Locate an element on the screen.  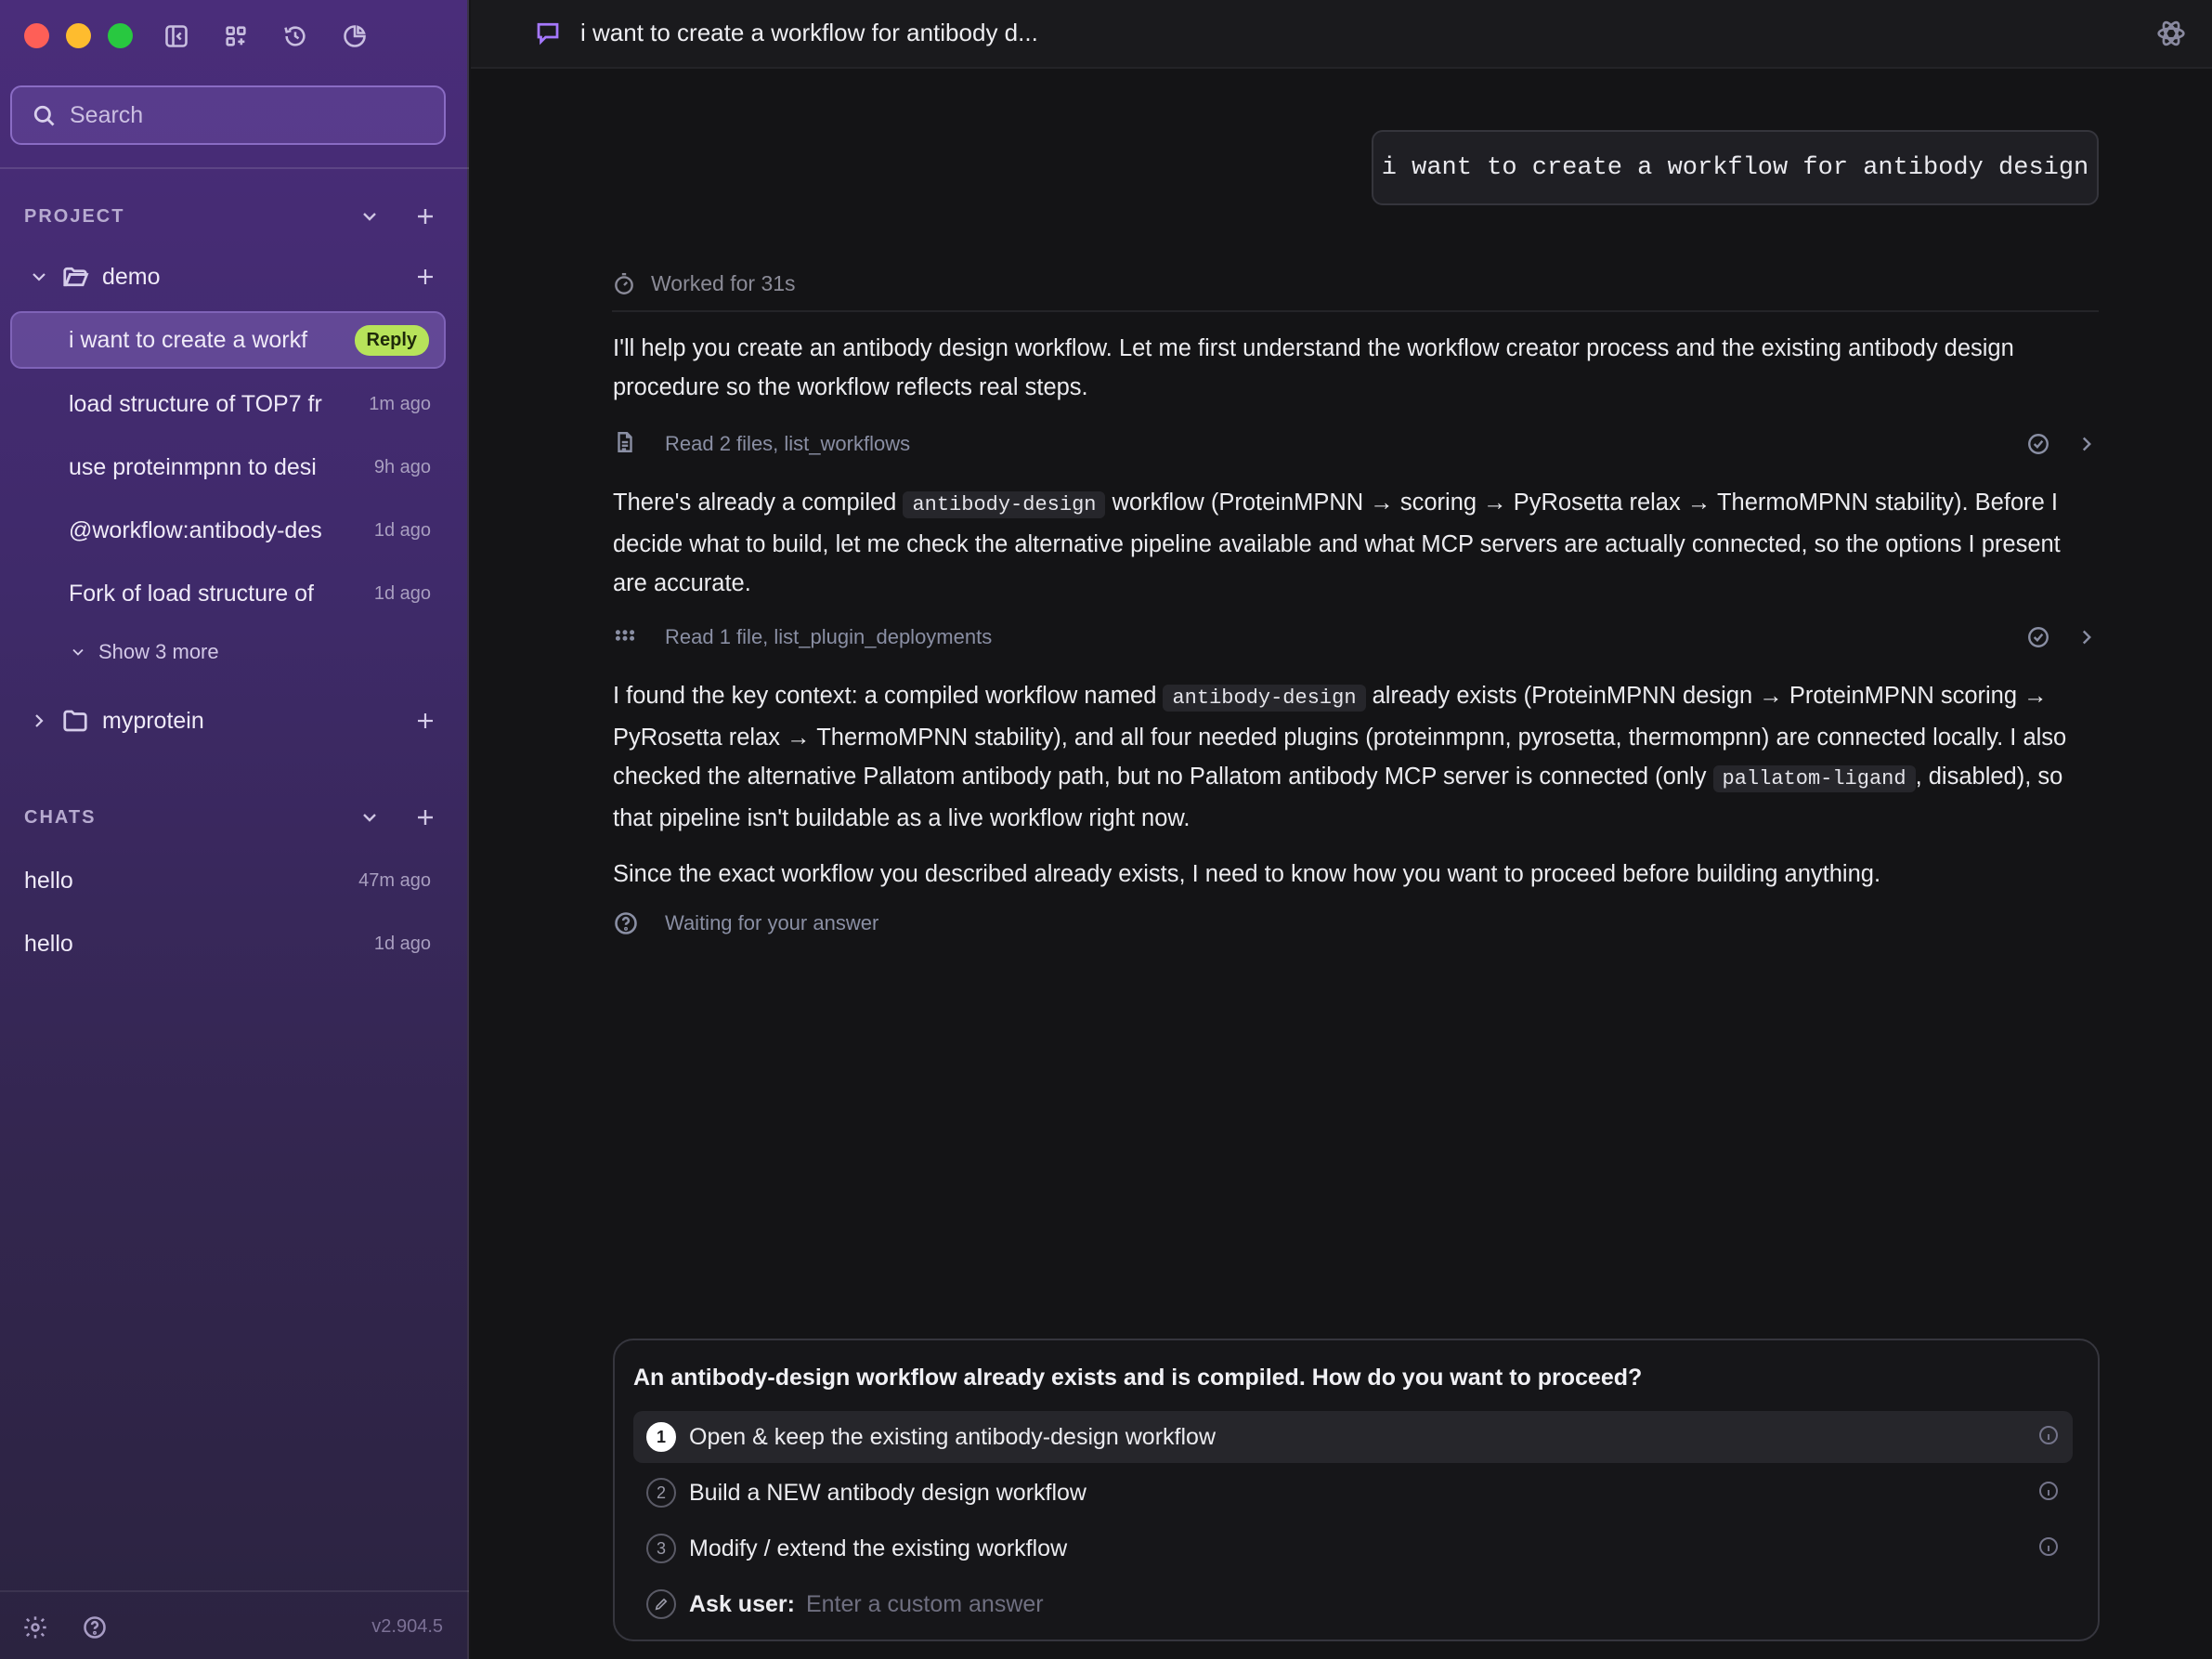
atom-icon is located at coordinates (2171, 36).